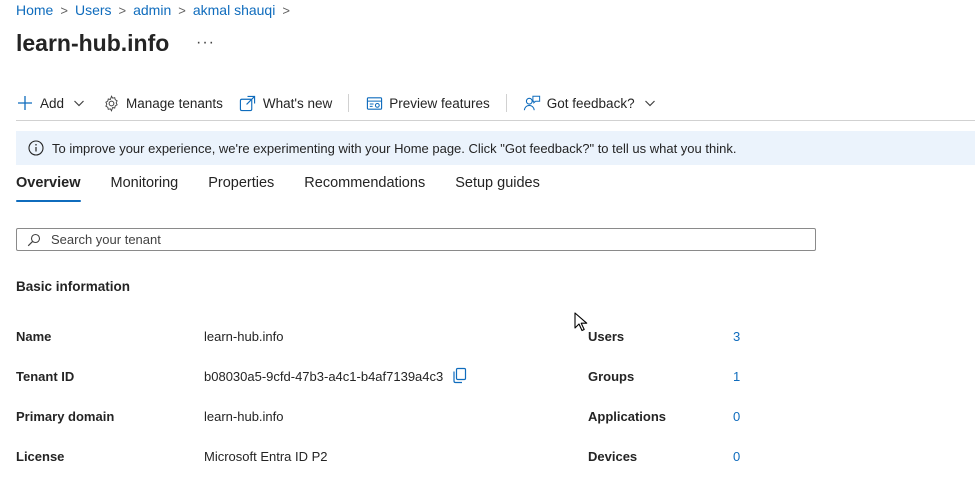 The width and height of the screenshot is (975, 493). What do you see at coordinates (324, 376) in the screenshot?
I see `tenant-id-value: b08030a5-9cfd-47b3-a4c1-b4af7139a4c3` at bounding box center [324, 376].